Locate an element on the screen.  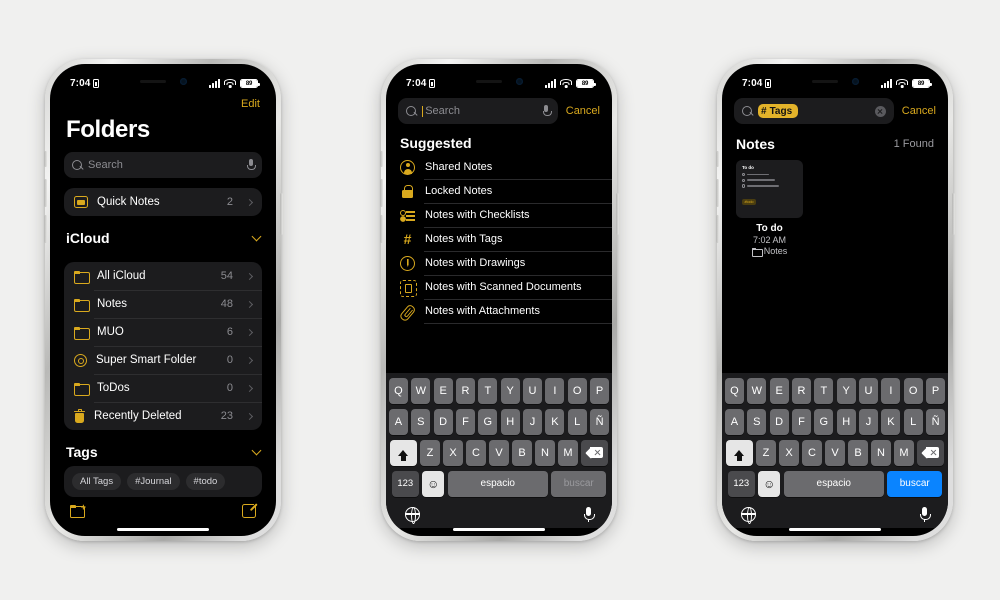
suggested-item-notes-with-drawings: Notes with Drawings is located at coordinates (499, 263).